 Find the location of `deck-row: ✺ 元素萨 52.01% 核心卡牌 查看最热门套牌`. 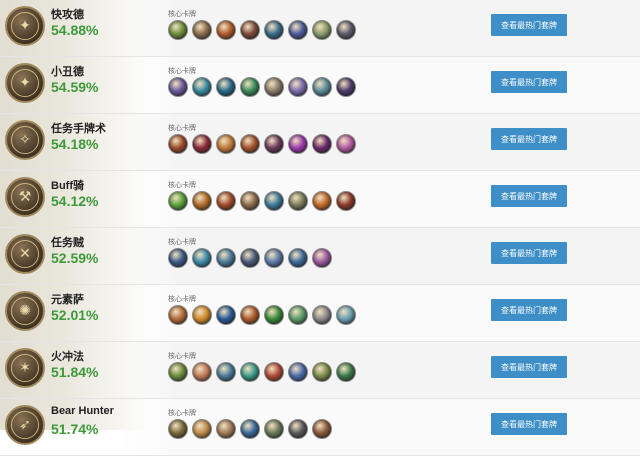

deck-row: ✺ 元素萨 52.01% 核心卡牌 查看最热门套牌 is located at coordinates (320, 313).